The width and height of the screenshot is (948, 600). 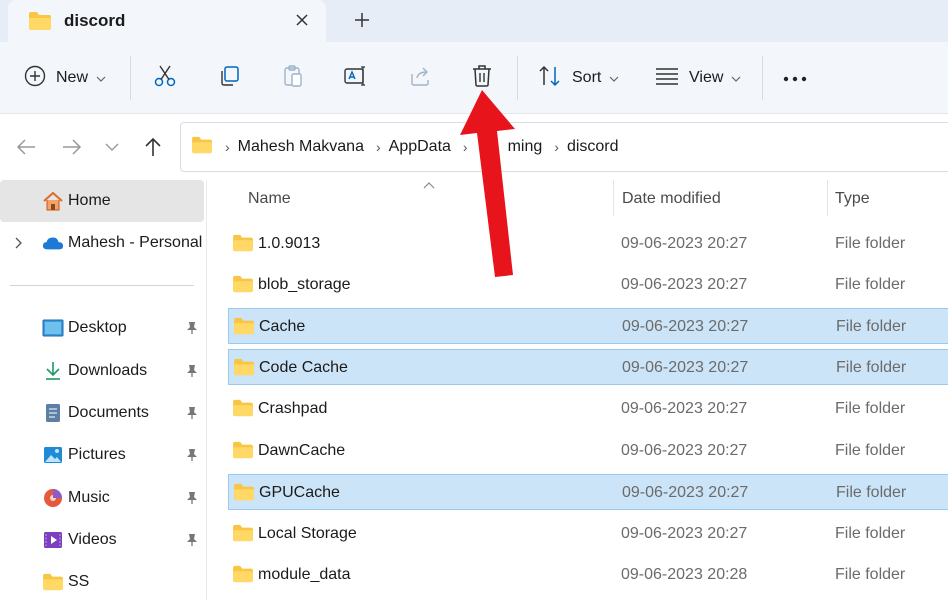 What do you see at coordinates (356, 78) in the screenshot?
I see `rename-button` at bounding box center [356, 78].